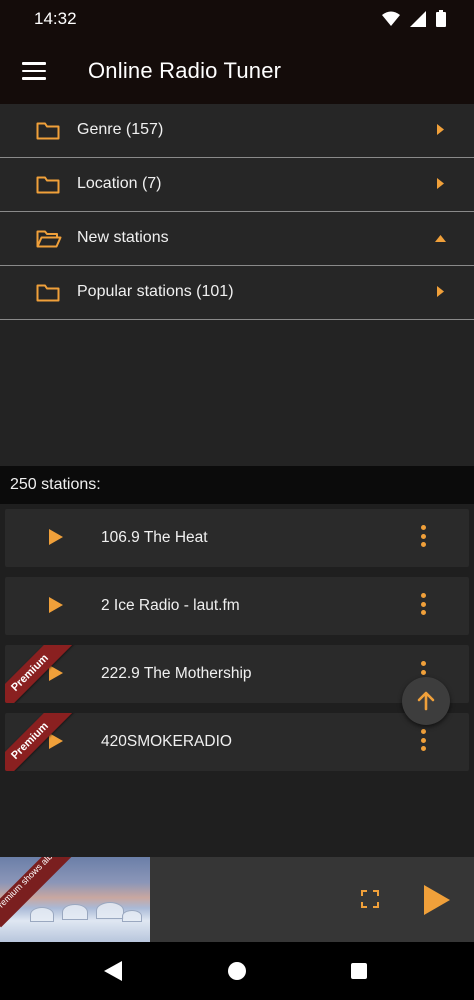  What do you see at coordinates (237, 899) in the screenshot?
I see `mini-player: Premium shows album art` at bounding box center [237, 899].